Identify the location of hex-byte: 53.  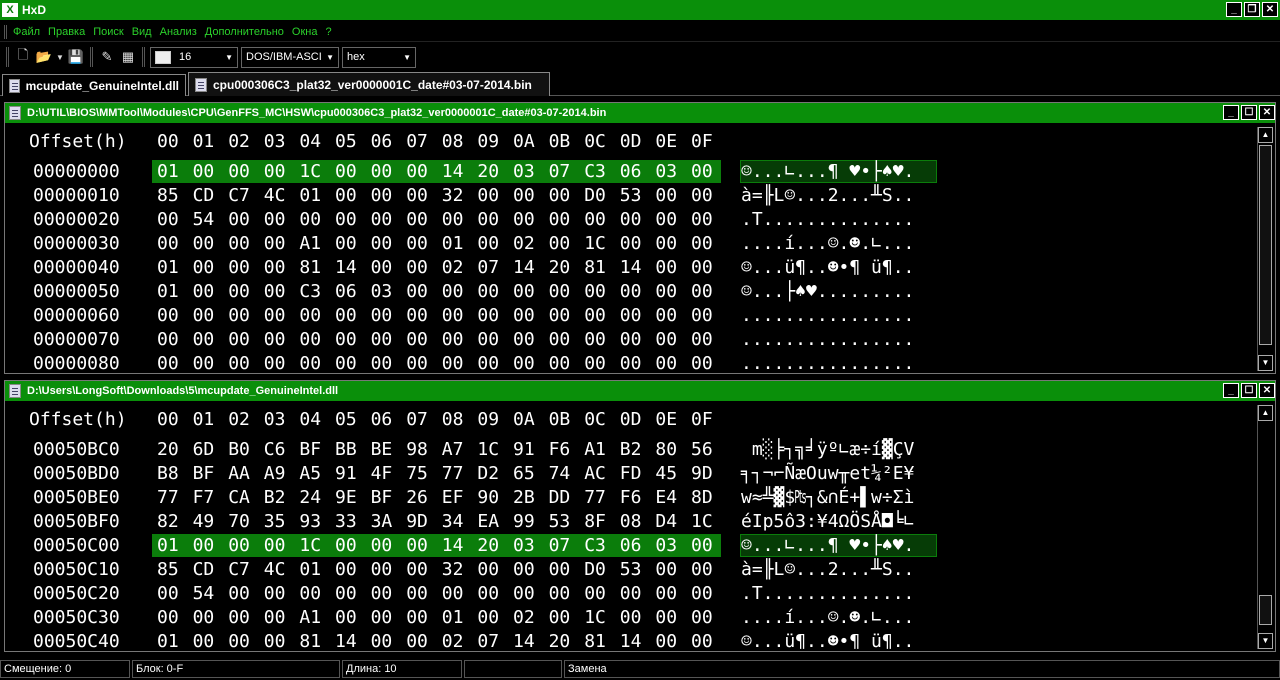
(561, 521).